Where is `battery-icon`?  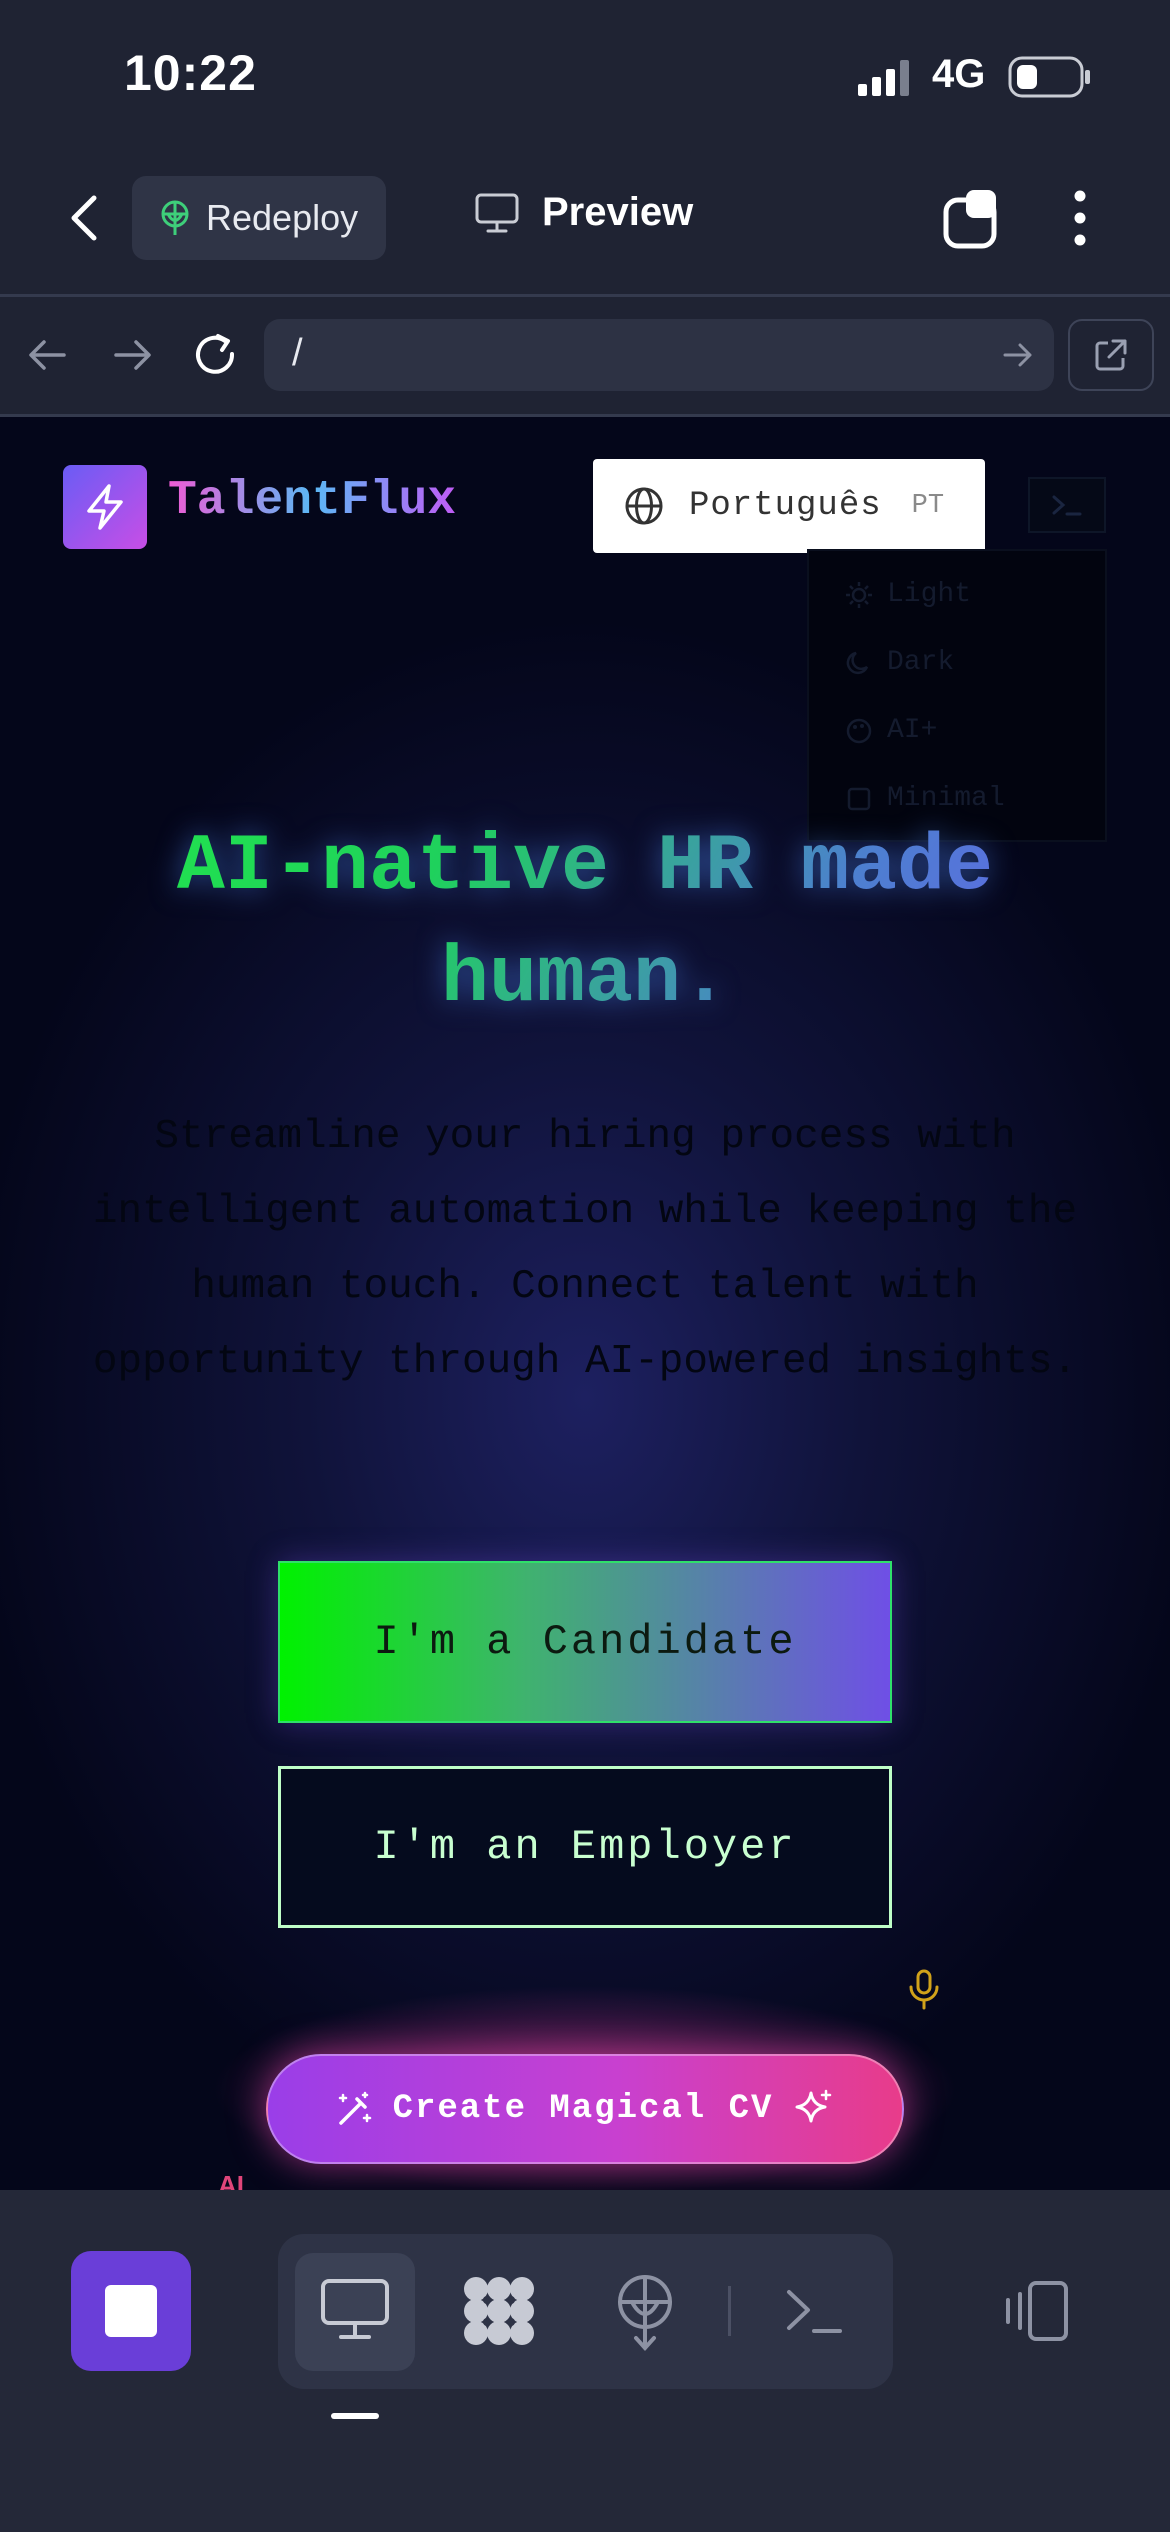 battery-icon is located at coordinates (1049, 77).